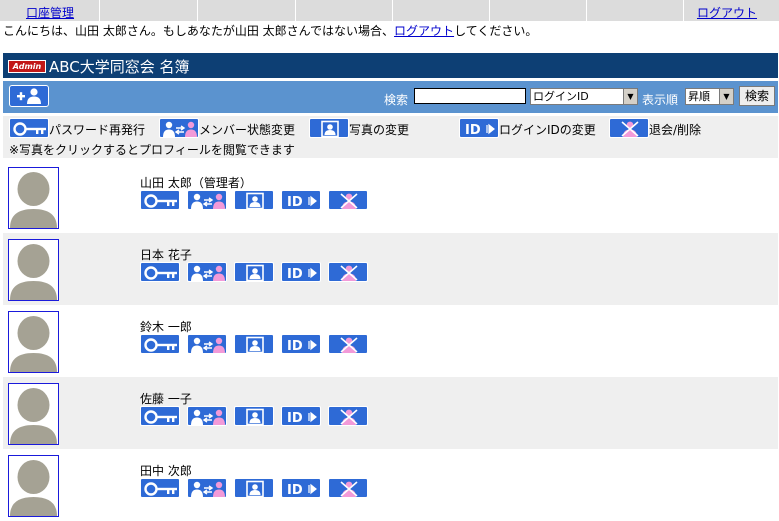 Image resolution: width=779 pixels, height=521 pixels. Describe the element at coordinates (247, 130) in the screenshot. I see `legend-label: メンバー状態変更` at that location.